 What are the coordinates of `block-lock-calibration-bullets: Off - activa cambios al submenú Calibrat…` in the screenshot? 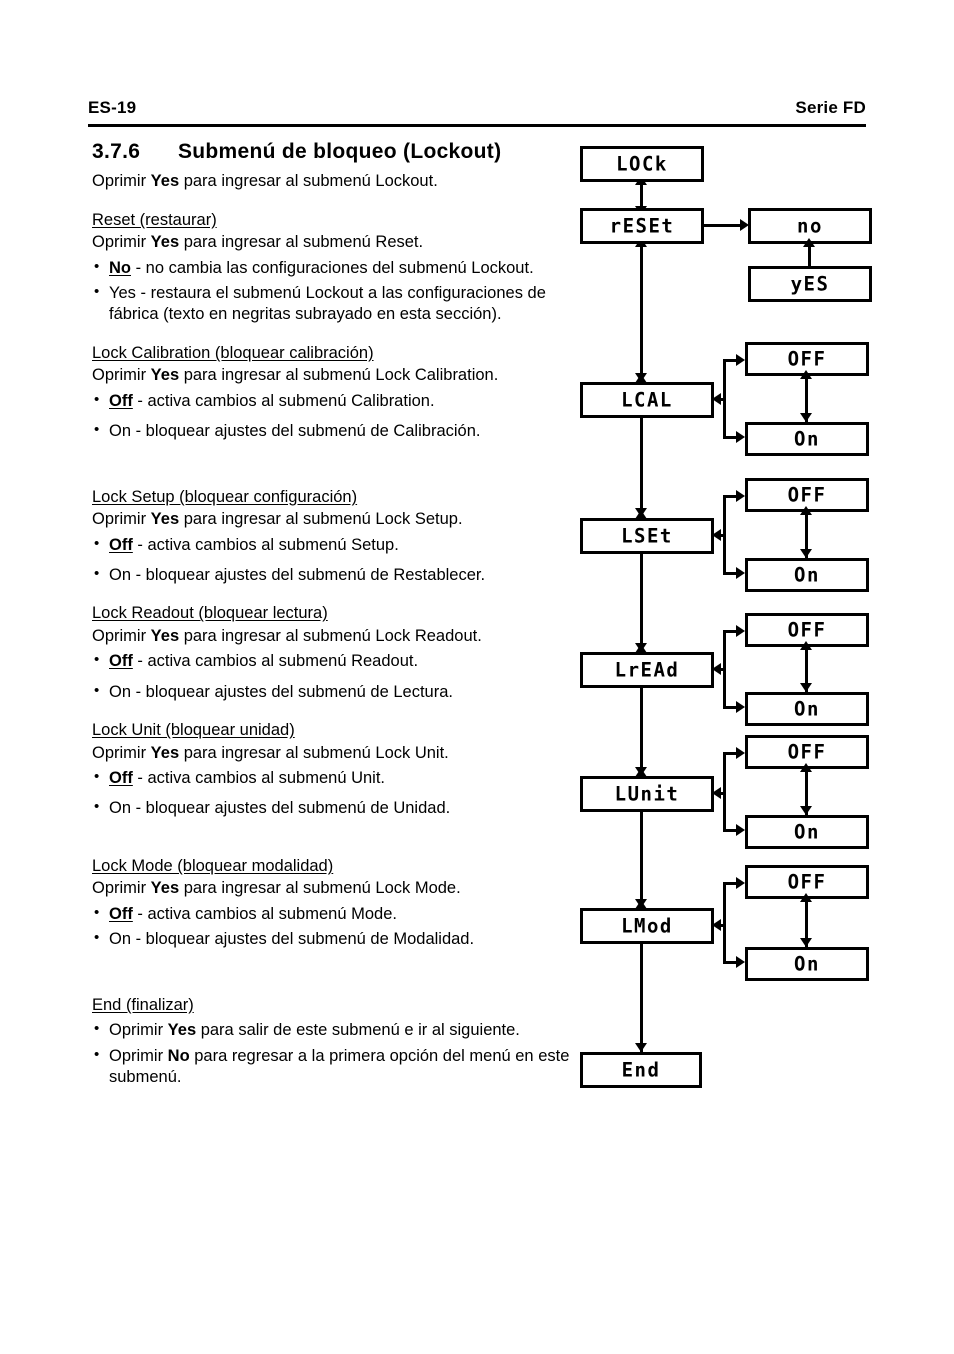 It's located at (331, 416).